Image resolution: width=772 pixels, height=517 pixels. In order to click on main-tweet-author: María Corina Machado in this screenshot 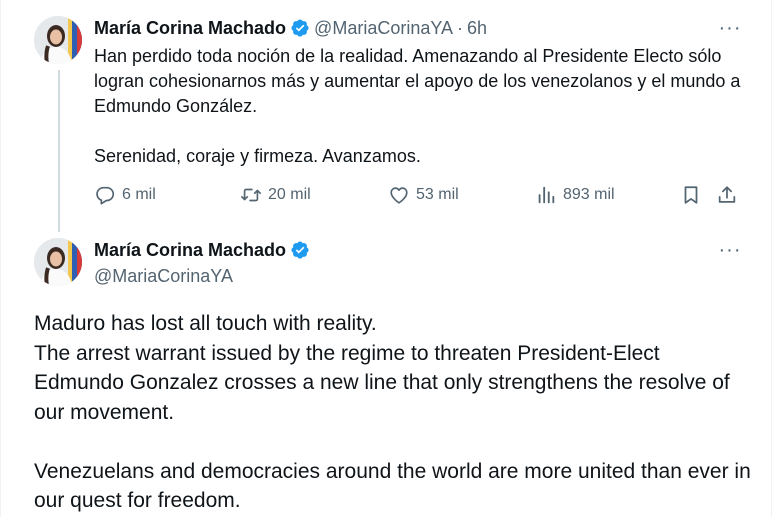, I will do `click(204, 250)`.